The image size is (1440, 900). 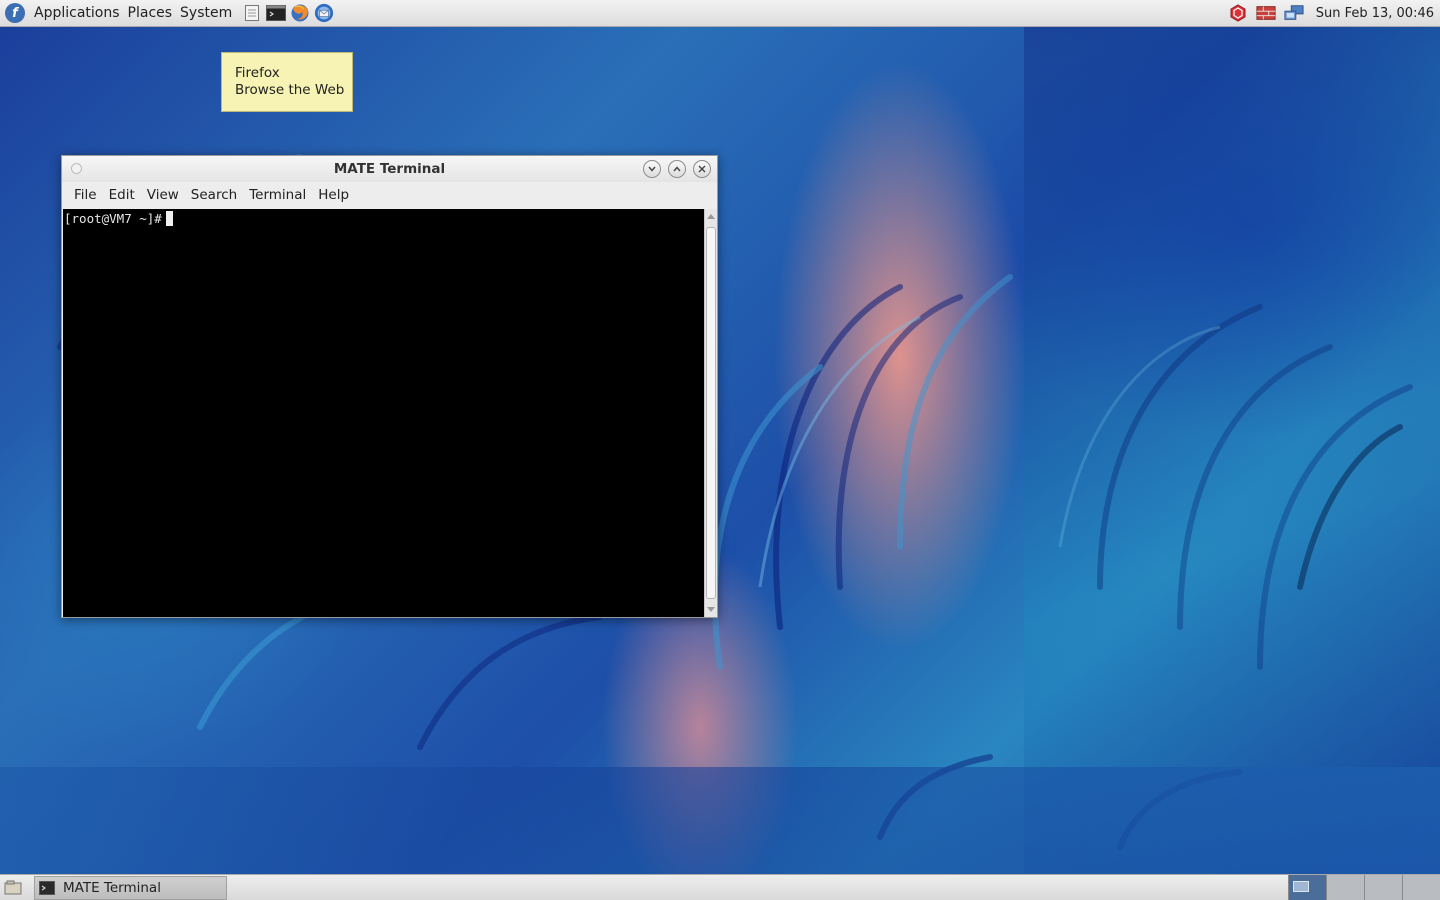 I want to click on show-desktop-icon, so click(x=13, y=887).